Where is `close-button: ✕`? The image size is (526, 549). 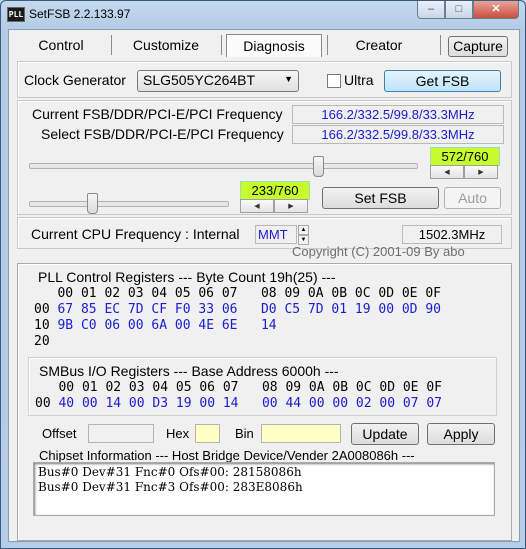 close-button: ✕ is located at coordinates (496, 10).